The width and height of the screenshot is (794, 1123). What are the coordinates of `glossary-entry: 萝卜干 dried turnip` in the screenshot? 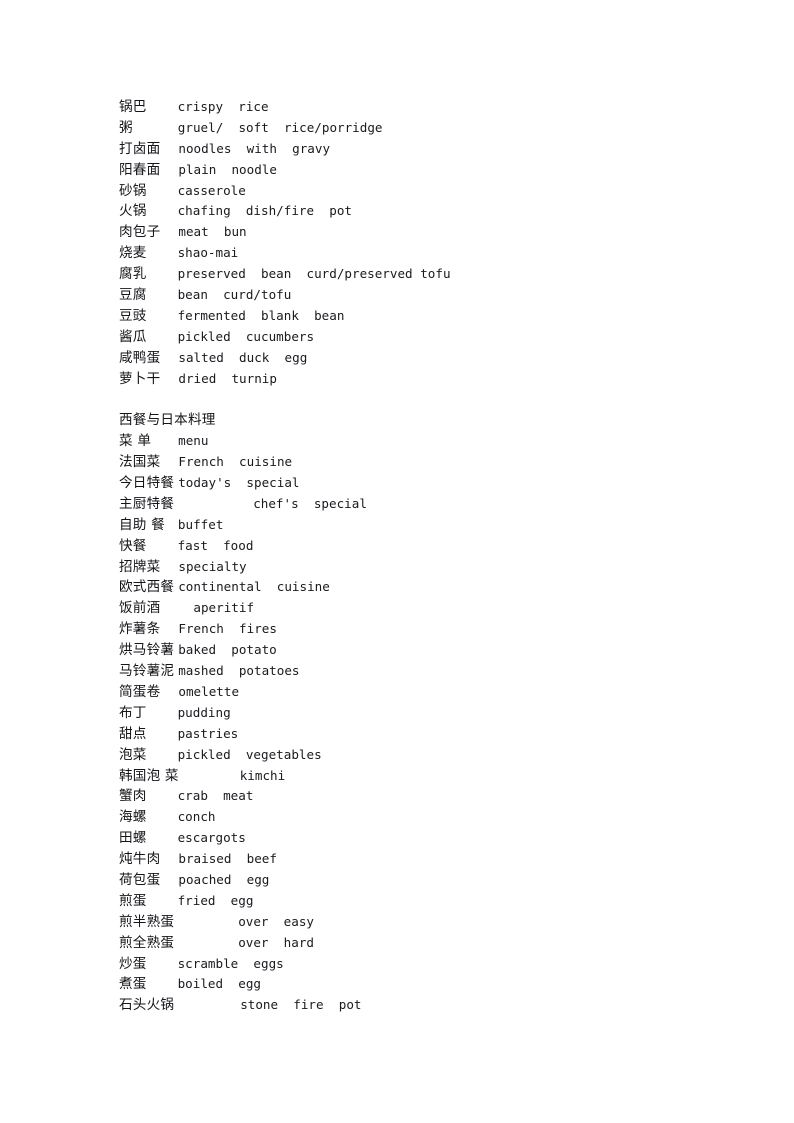 It's located at (419, 379).